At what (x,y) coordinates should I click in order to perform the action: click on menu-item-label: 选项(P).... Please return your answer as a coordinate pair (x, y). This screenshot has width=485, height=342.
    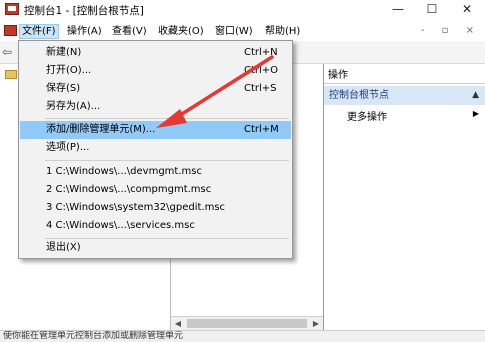
    Looking at the image, I should click on (68, 147).